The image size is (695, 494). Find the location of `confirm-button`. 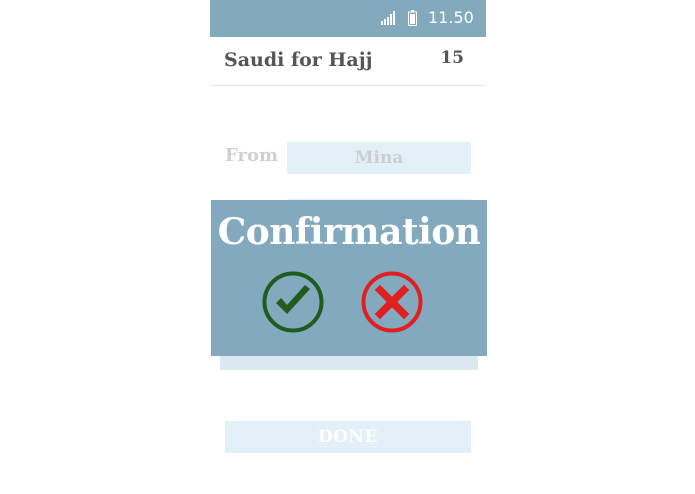

confirm-button is located at coordinates (293, 302).